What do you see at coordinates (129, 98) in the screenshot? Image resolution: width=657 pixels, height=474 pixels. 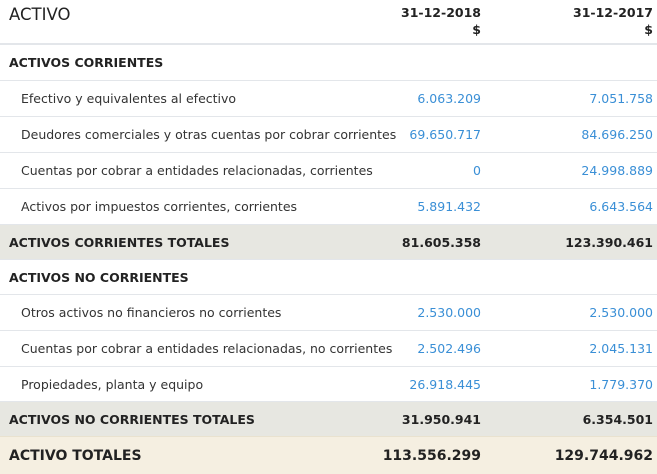 I see `row-label: Efectivo y equivalentes al efectivo` at bounding box center [129, 98].